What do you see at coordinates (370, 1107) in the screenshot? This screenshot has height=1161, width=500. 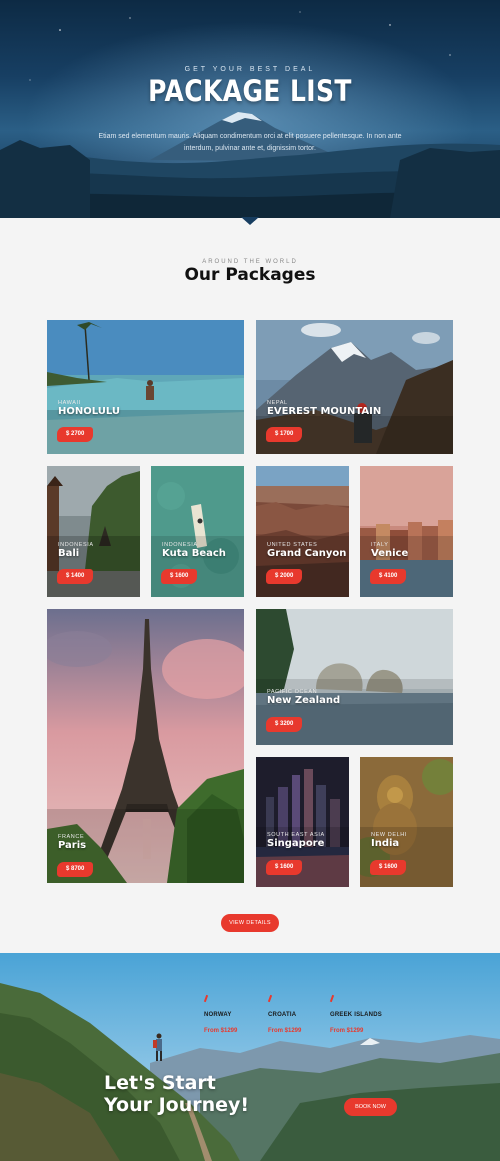 I see `book-now-button: BOOK NOW` at bounding box center [370, 1107].